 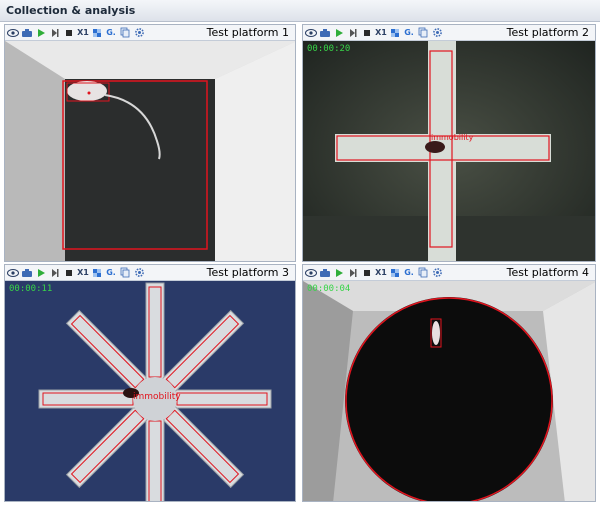 I want to click on panel-toolbar: X1 G. Test platform 2, so click(x=449, y=33).